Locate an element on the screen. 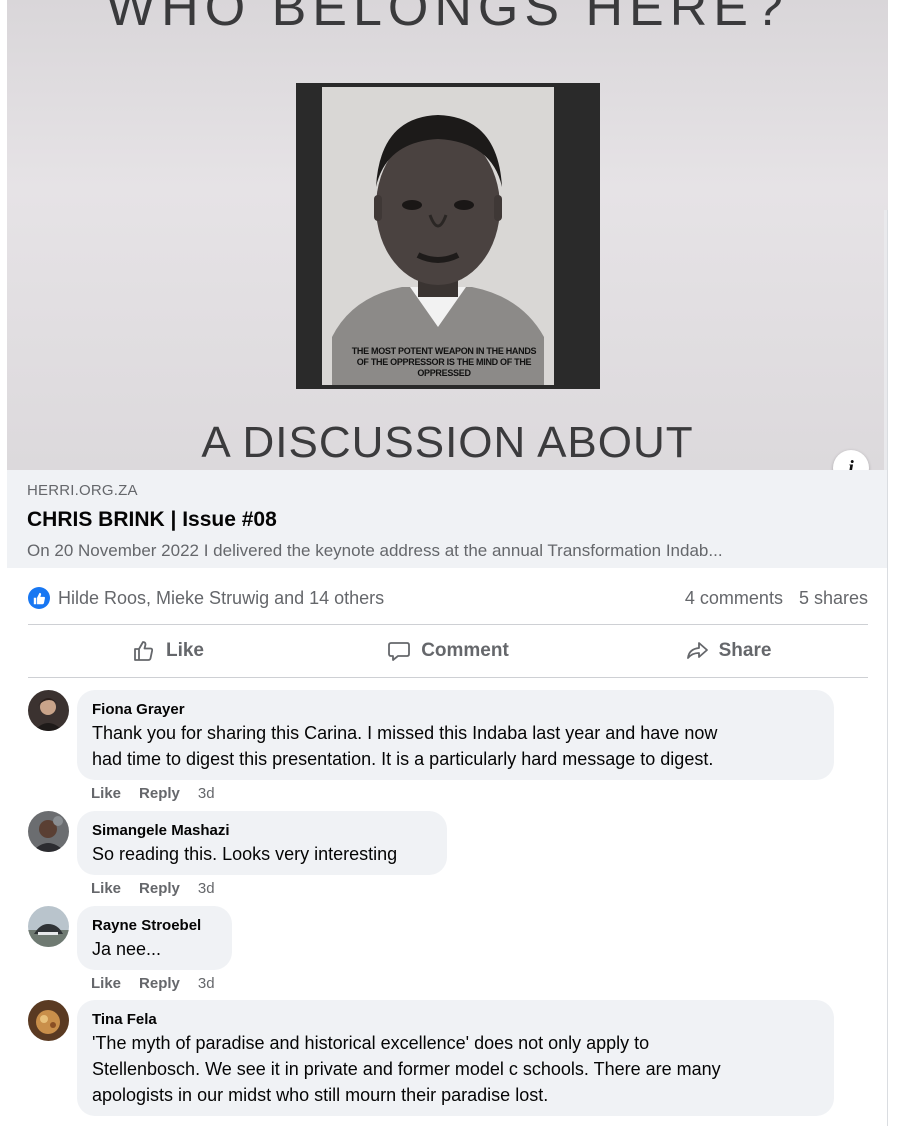  poster-subheading: A DISCUSSION ABOUT is located at coordinates (447, 442).